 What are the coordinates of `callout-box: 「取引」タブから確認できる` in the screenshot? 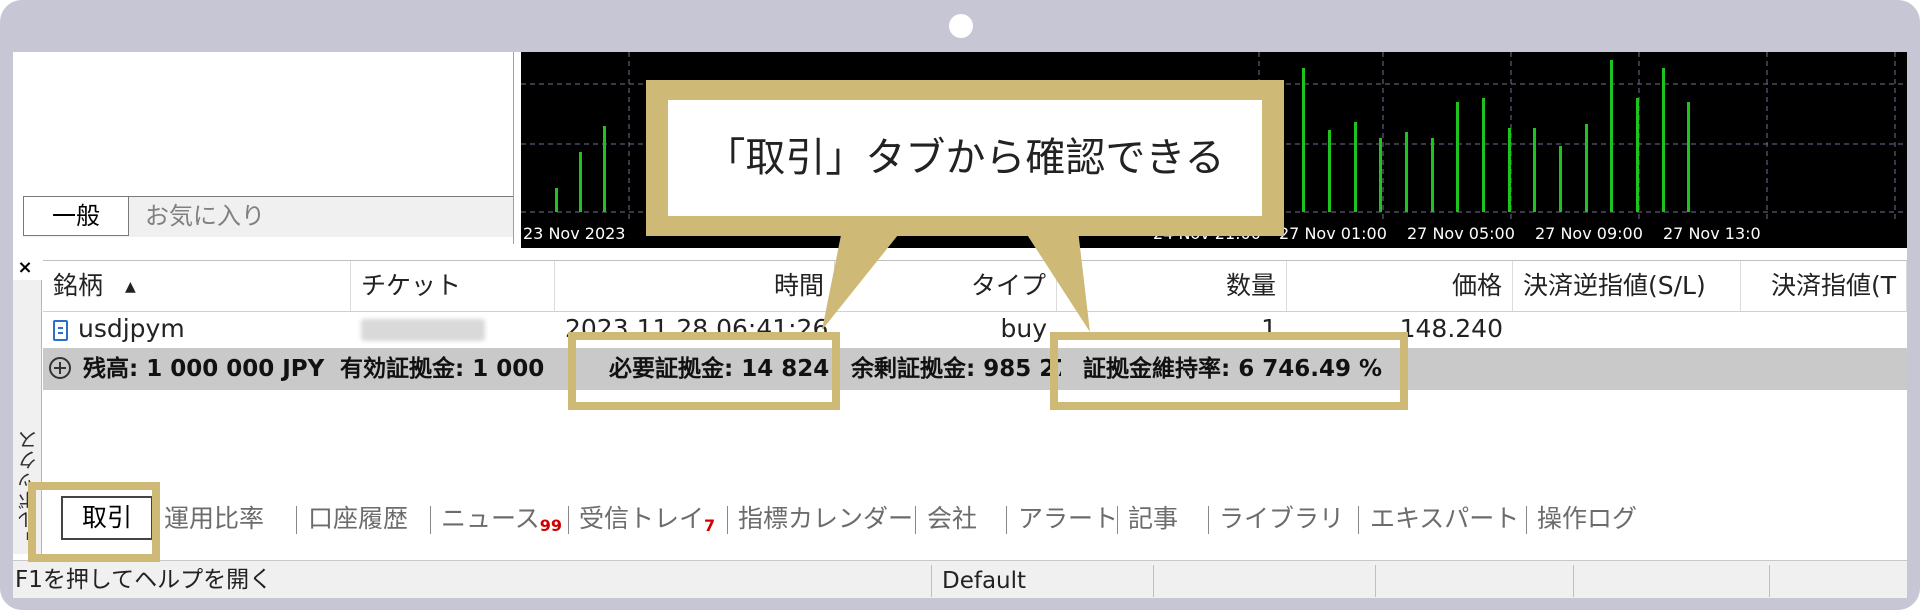 It's located at (965, 158).